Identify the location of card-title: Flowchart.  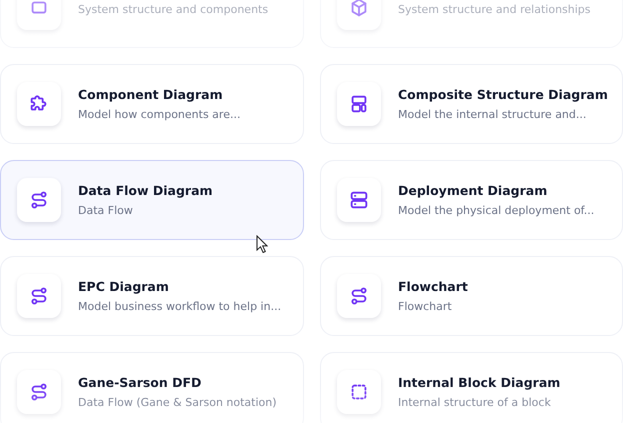
(433, 287).